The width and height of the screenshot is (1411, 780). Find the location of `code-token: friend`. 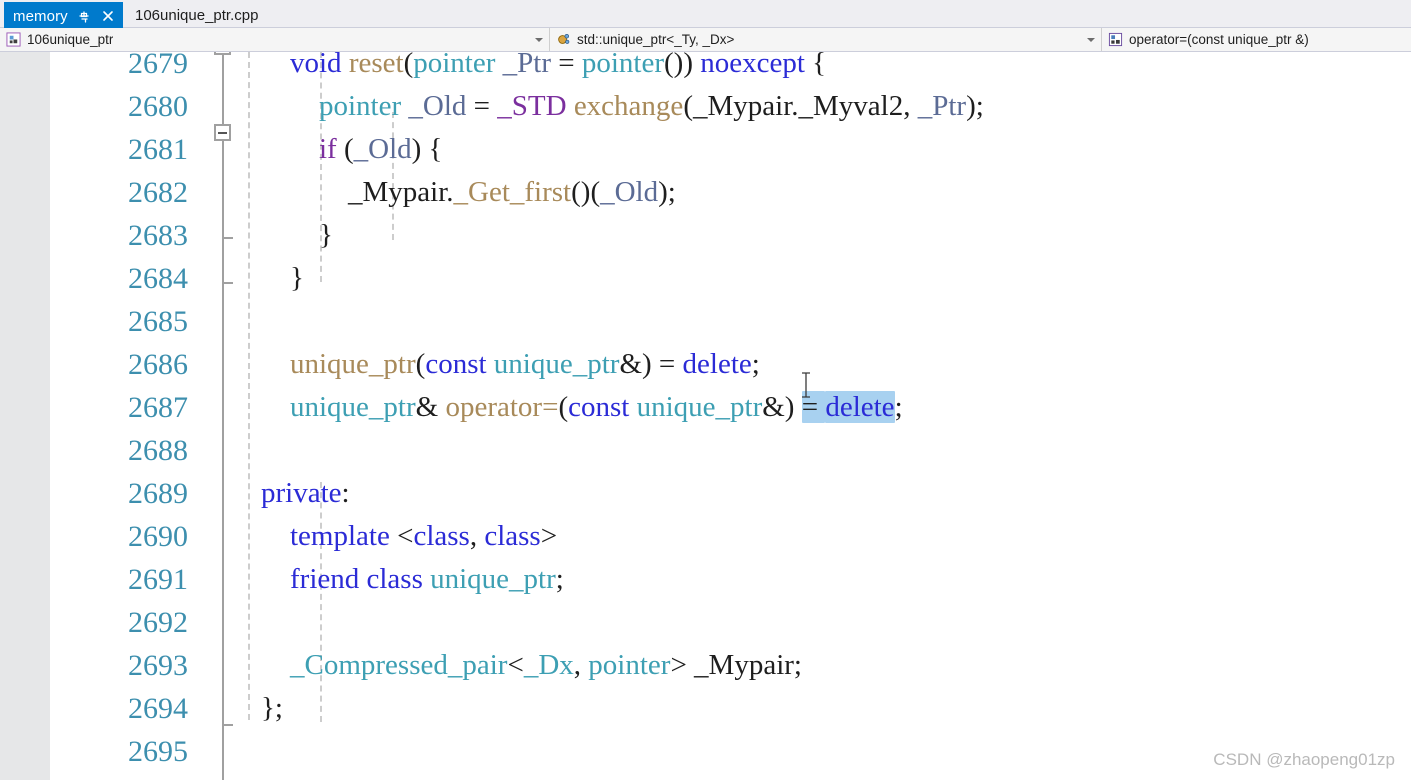

code-token: friend is located at coordinates (325, 579).